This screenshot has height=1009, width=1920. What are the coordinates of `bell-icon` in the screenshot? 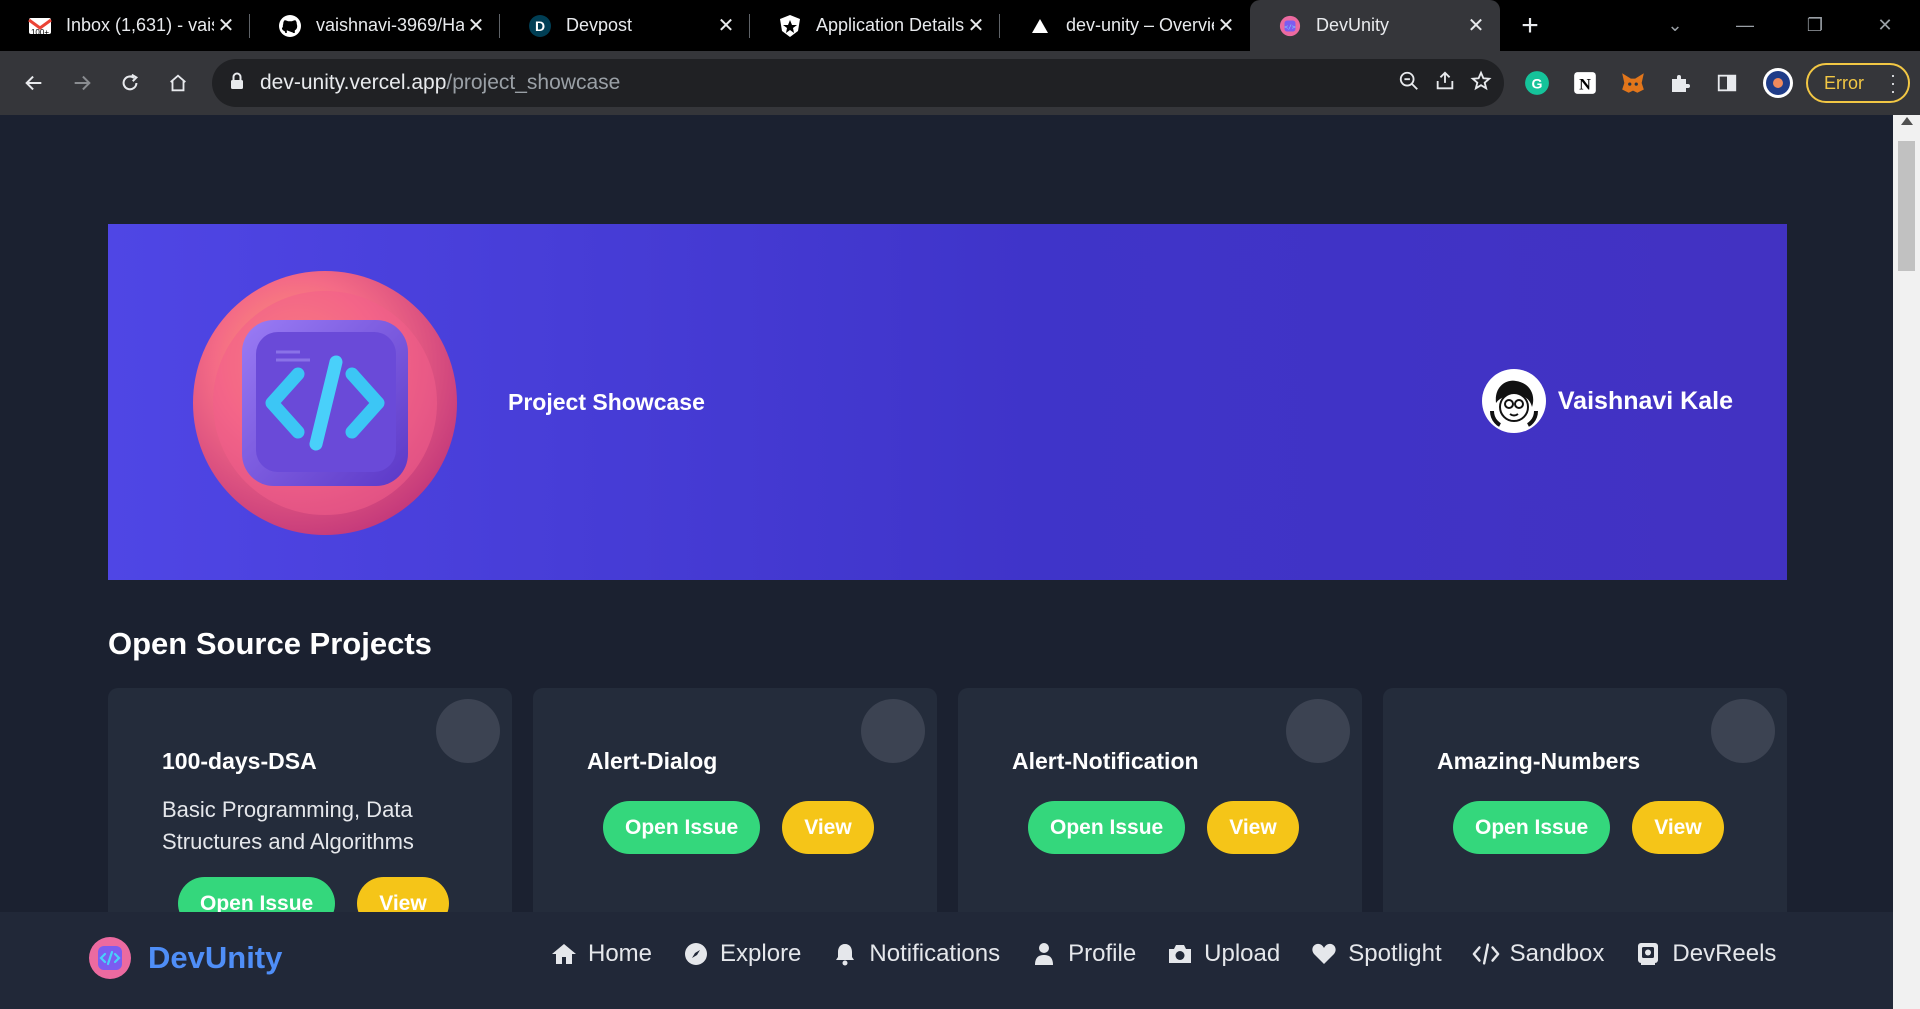 It's located at (845, 954).